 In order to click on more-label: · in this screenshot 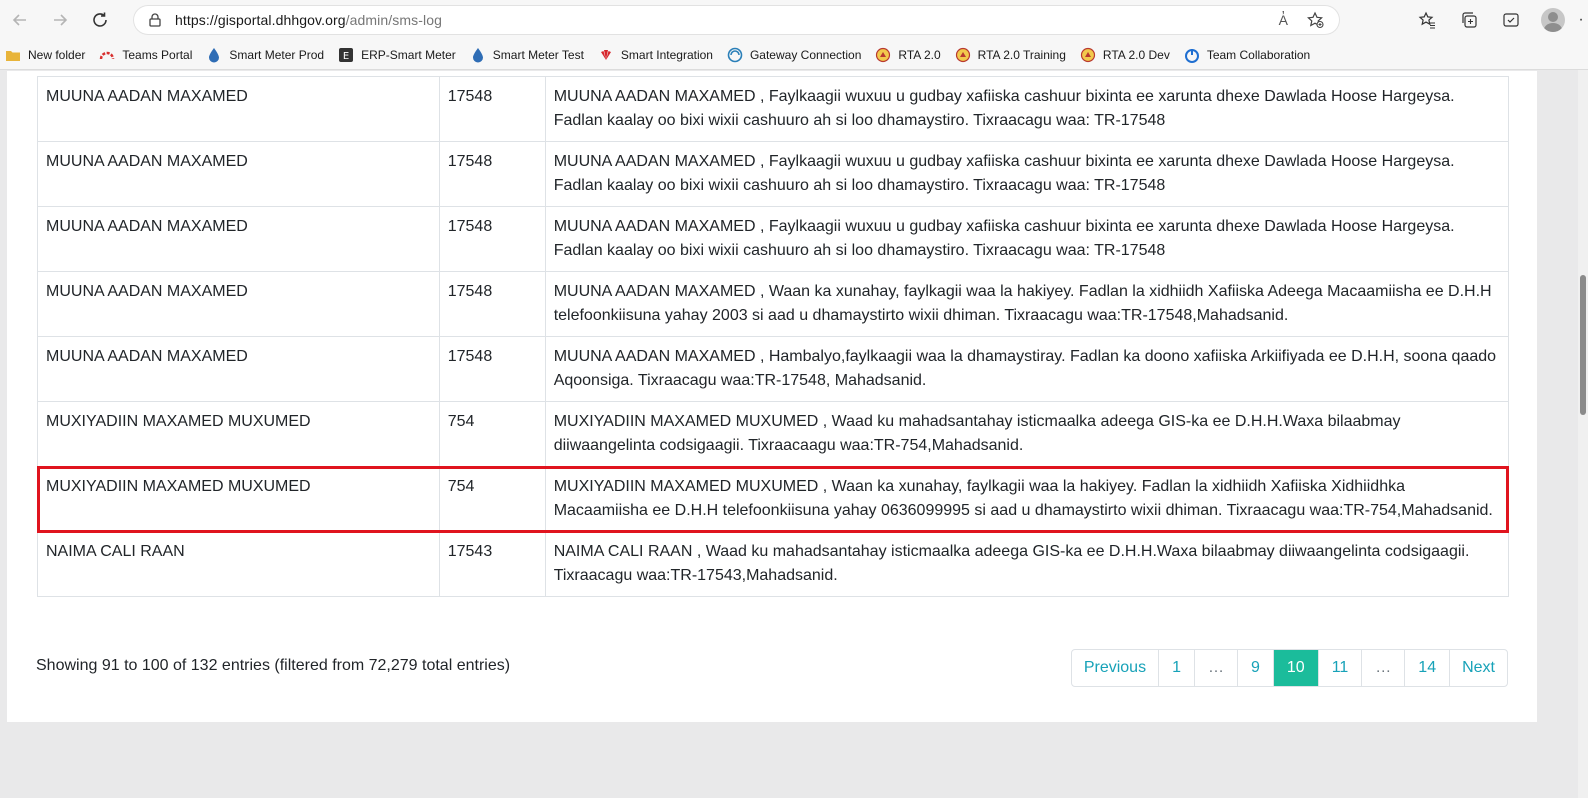, I will do `click(1581, 19)`.